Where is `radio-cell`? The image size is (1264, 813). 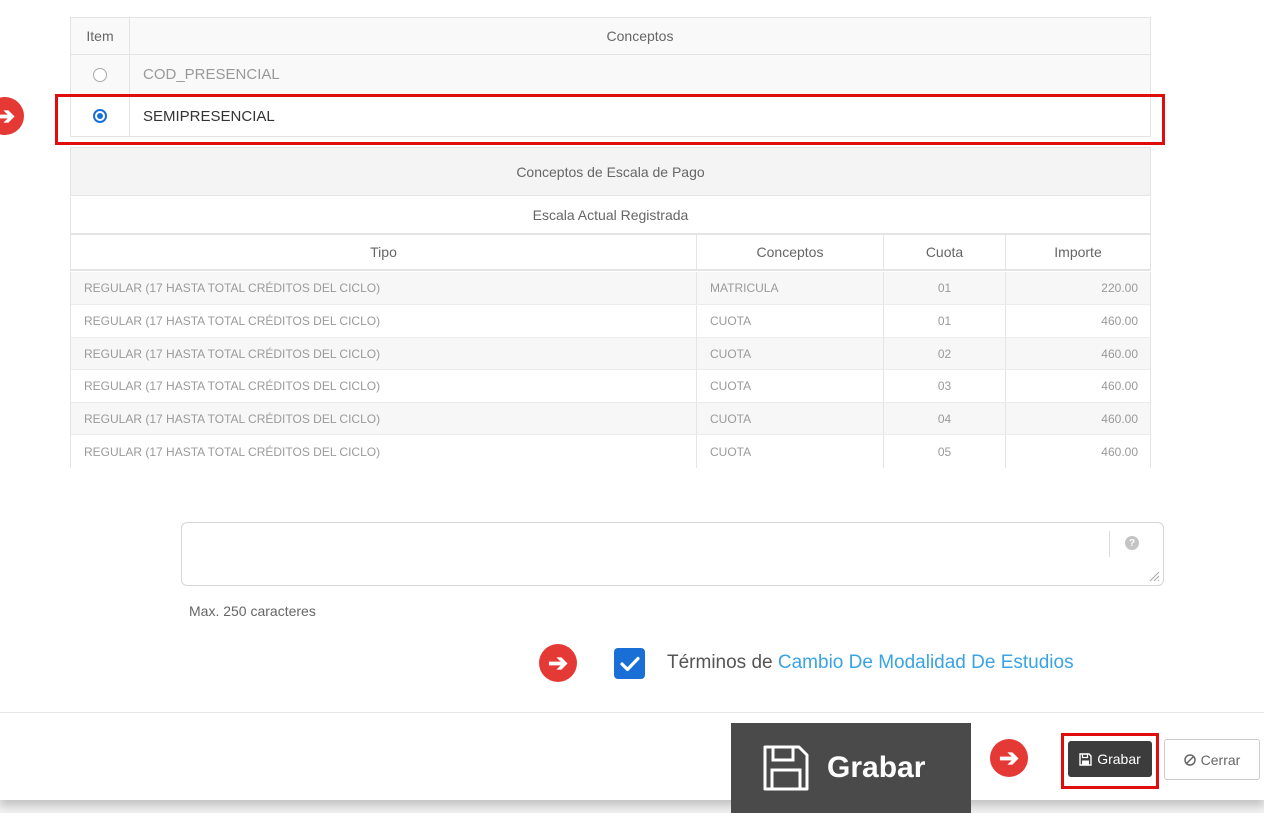 radio-cell is located at coordinates (100, 74).